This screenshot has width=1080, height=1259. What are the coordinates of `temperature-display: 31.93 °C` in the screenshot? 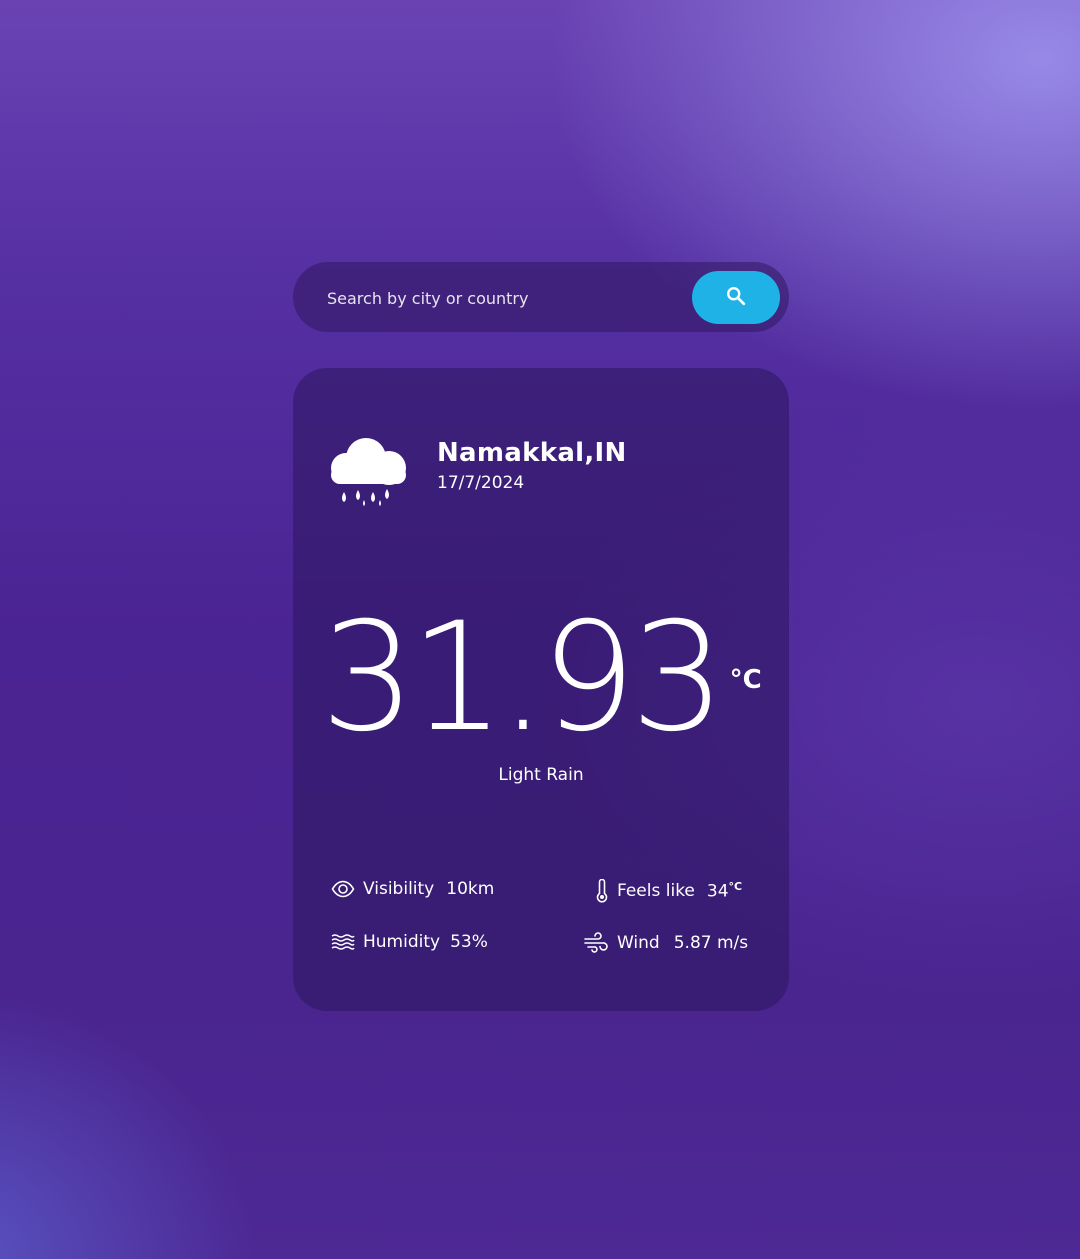 It's located at (541, 678).